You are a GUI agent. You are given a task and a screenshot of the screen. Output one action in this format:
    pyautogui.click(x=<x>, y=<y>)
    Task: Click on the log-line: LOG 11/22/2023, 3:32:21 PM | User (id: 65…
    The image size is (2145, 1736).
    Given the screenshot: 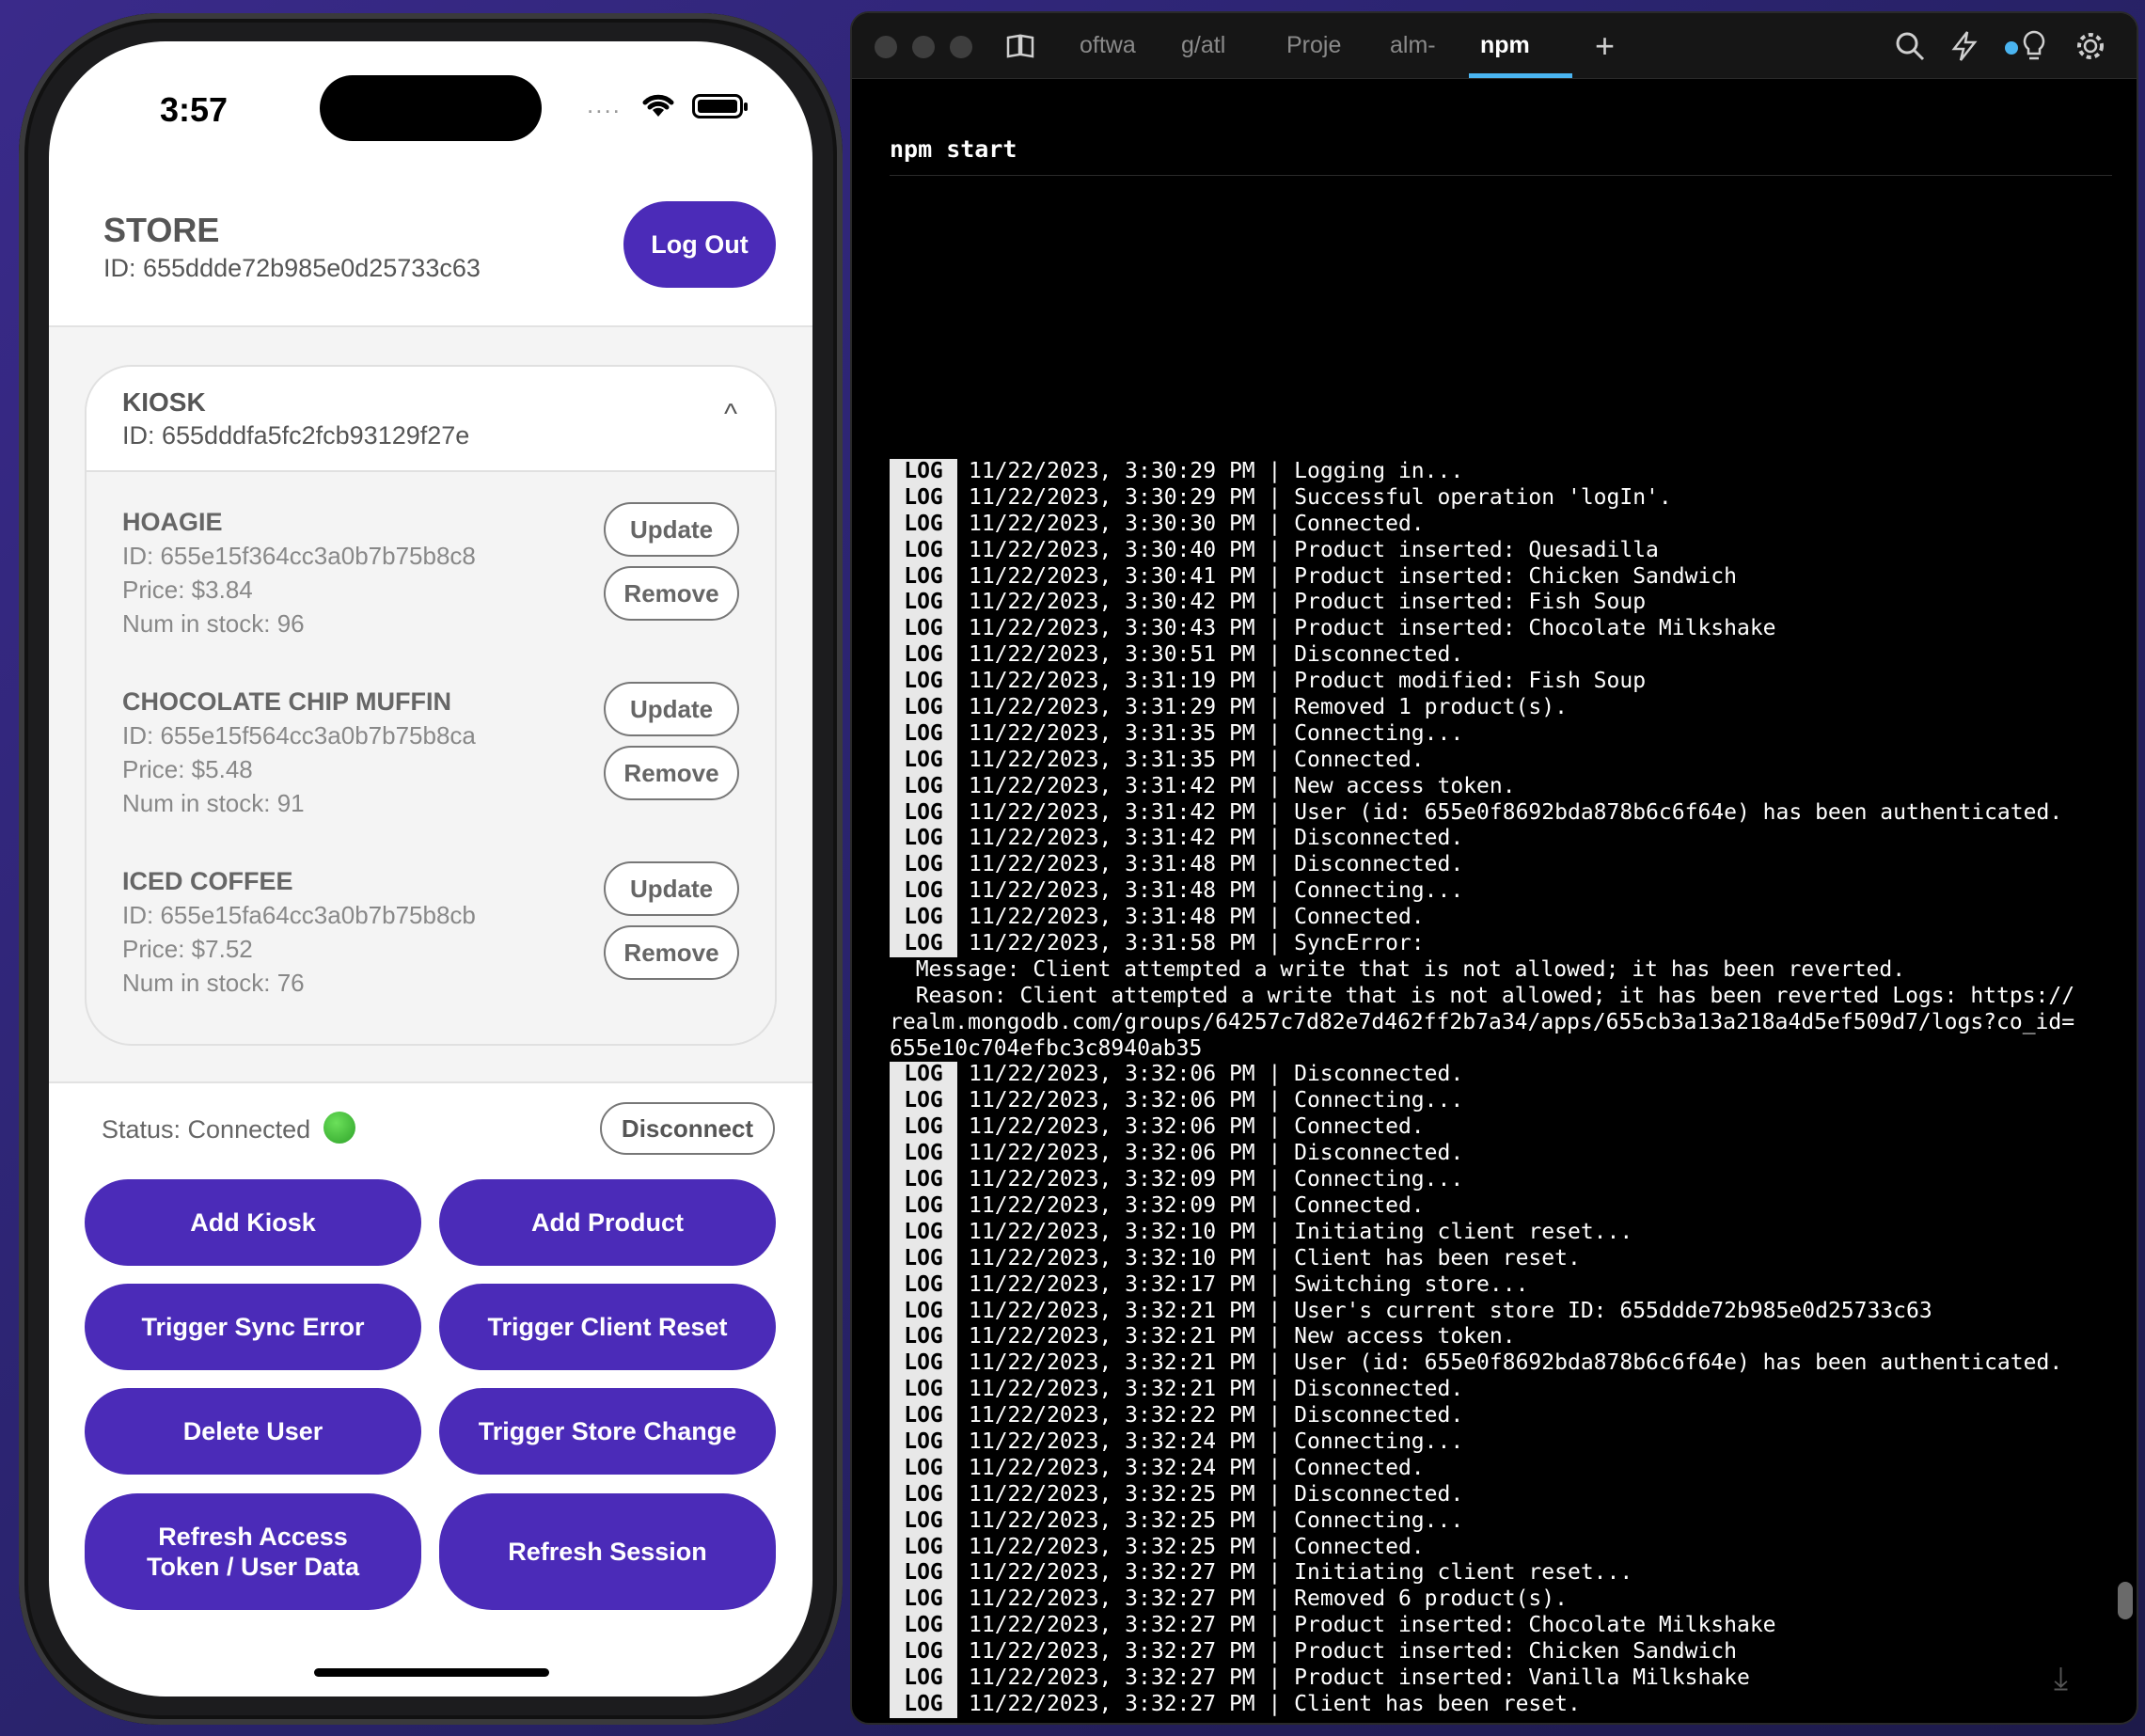 What is the action you would take?
    pyautogui.click(x=1505, y=1364)
    